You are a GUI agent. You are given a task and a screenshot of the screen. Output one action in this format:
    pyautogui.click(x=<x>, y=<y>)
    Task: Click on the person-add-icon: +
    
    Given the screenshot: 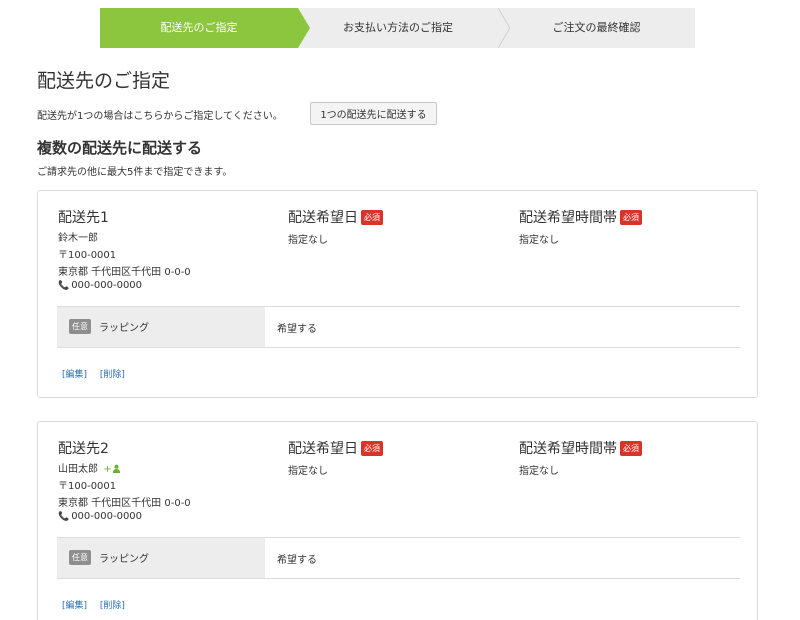 What is the action you would take?
    pyautogui.click(x=111, y=469)
    